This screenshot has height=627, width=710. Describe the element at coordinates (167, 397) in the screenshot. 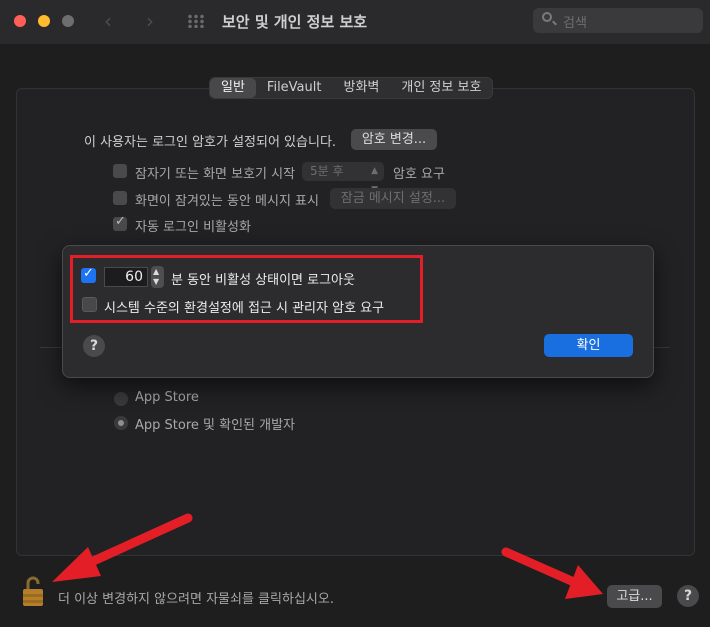

I see `app-store-label: App Store` at that location.